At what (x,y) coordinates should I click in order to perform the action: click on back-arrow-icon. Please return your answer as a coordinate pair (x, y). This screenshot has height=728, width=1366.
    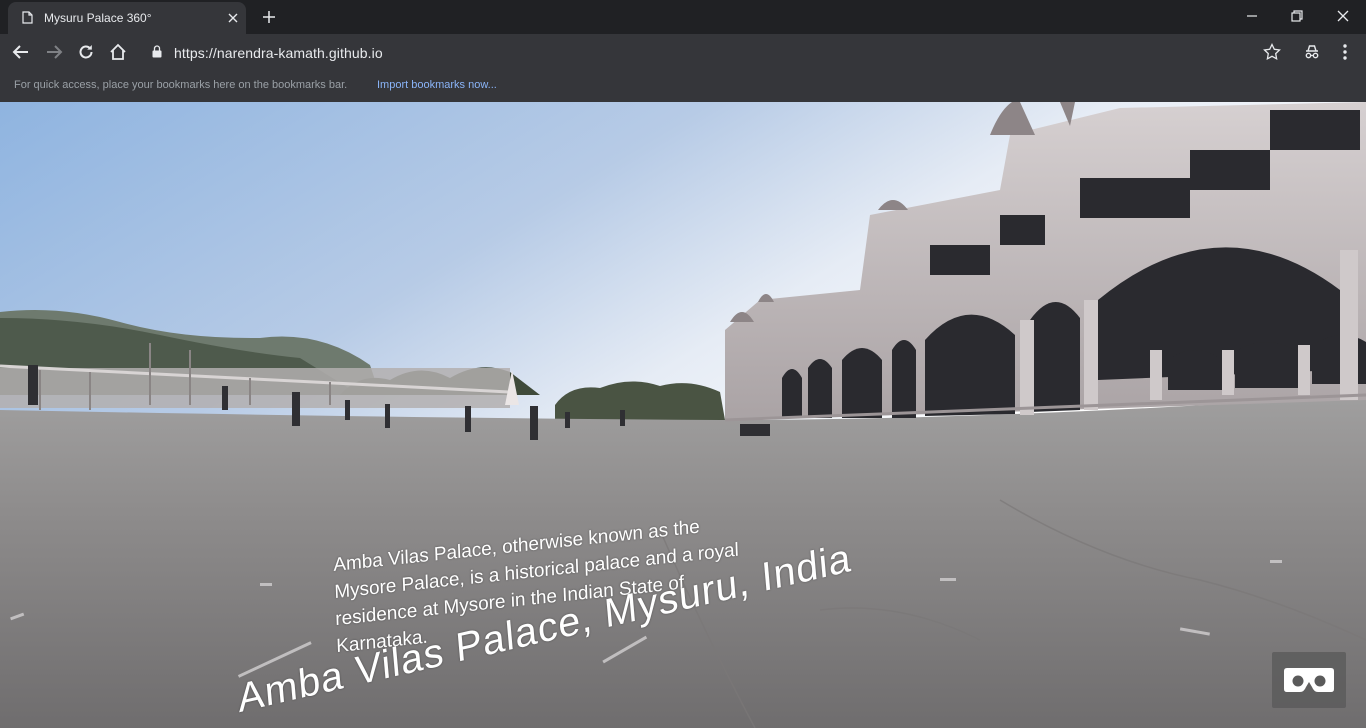
    Looking at the image, I should click on (21, 52).